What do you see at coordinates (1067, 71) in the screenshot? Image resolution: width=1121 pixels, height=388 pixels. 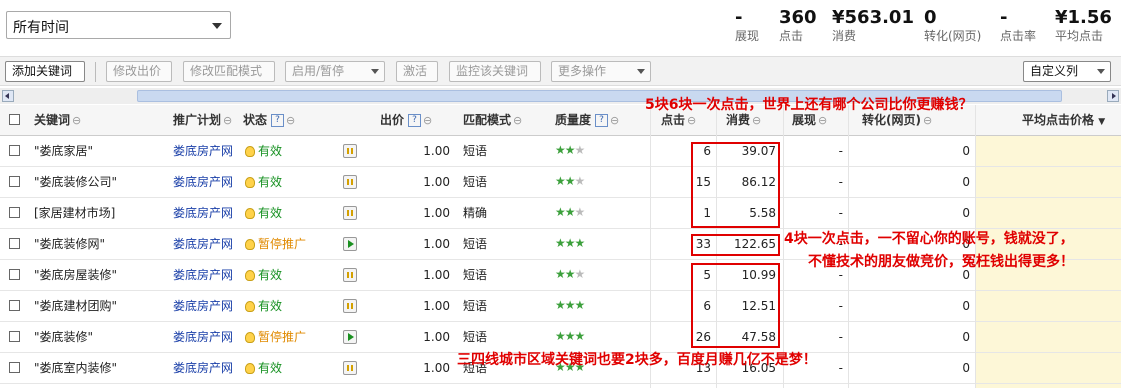 I see `custom-columns-dropdown: 自定义列` at bounding box center [1067, 71].